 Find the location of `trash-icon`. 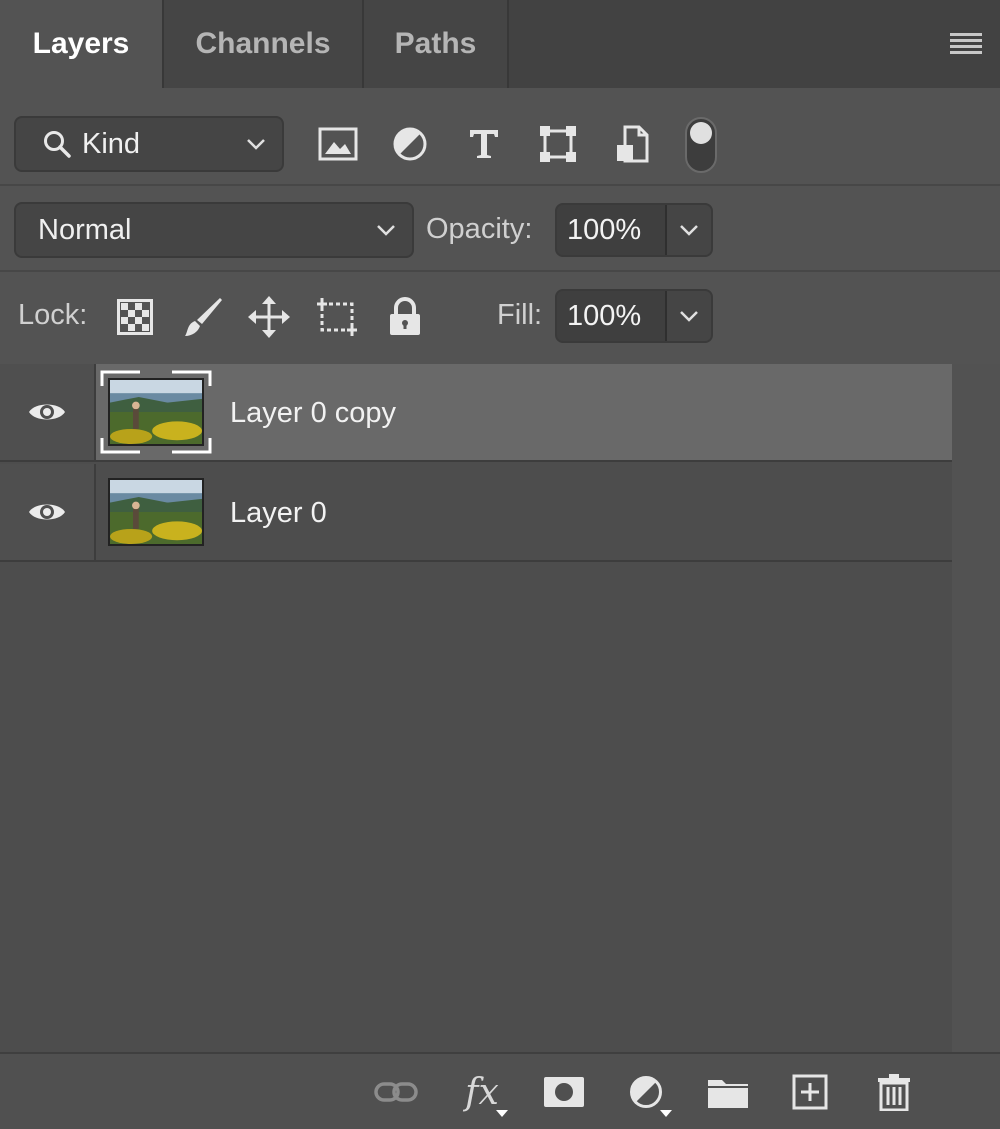

trash-icon is located at coordinates (894, 1092).